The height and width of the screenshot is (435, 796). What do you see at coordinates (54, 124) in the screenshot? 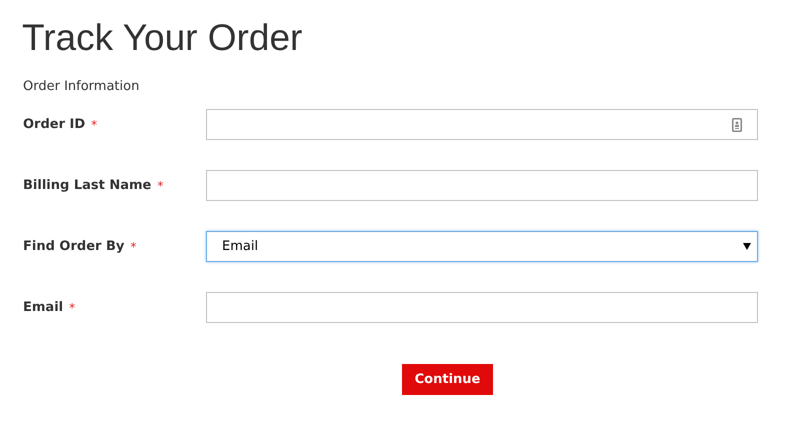
I see `field-label: Order ID` at bounding box center [54, 124].